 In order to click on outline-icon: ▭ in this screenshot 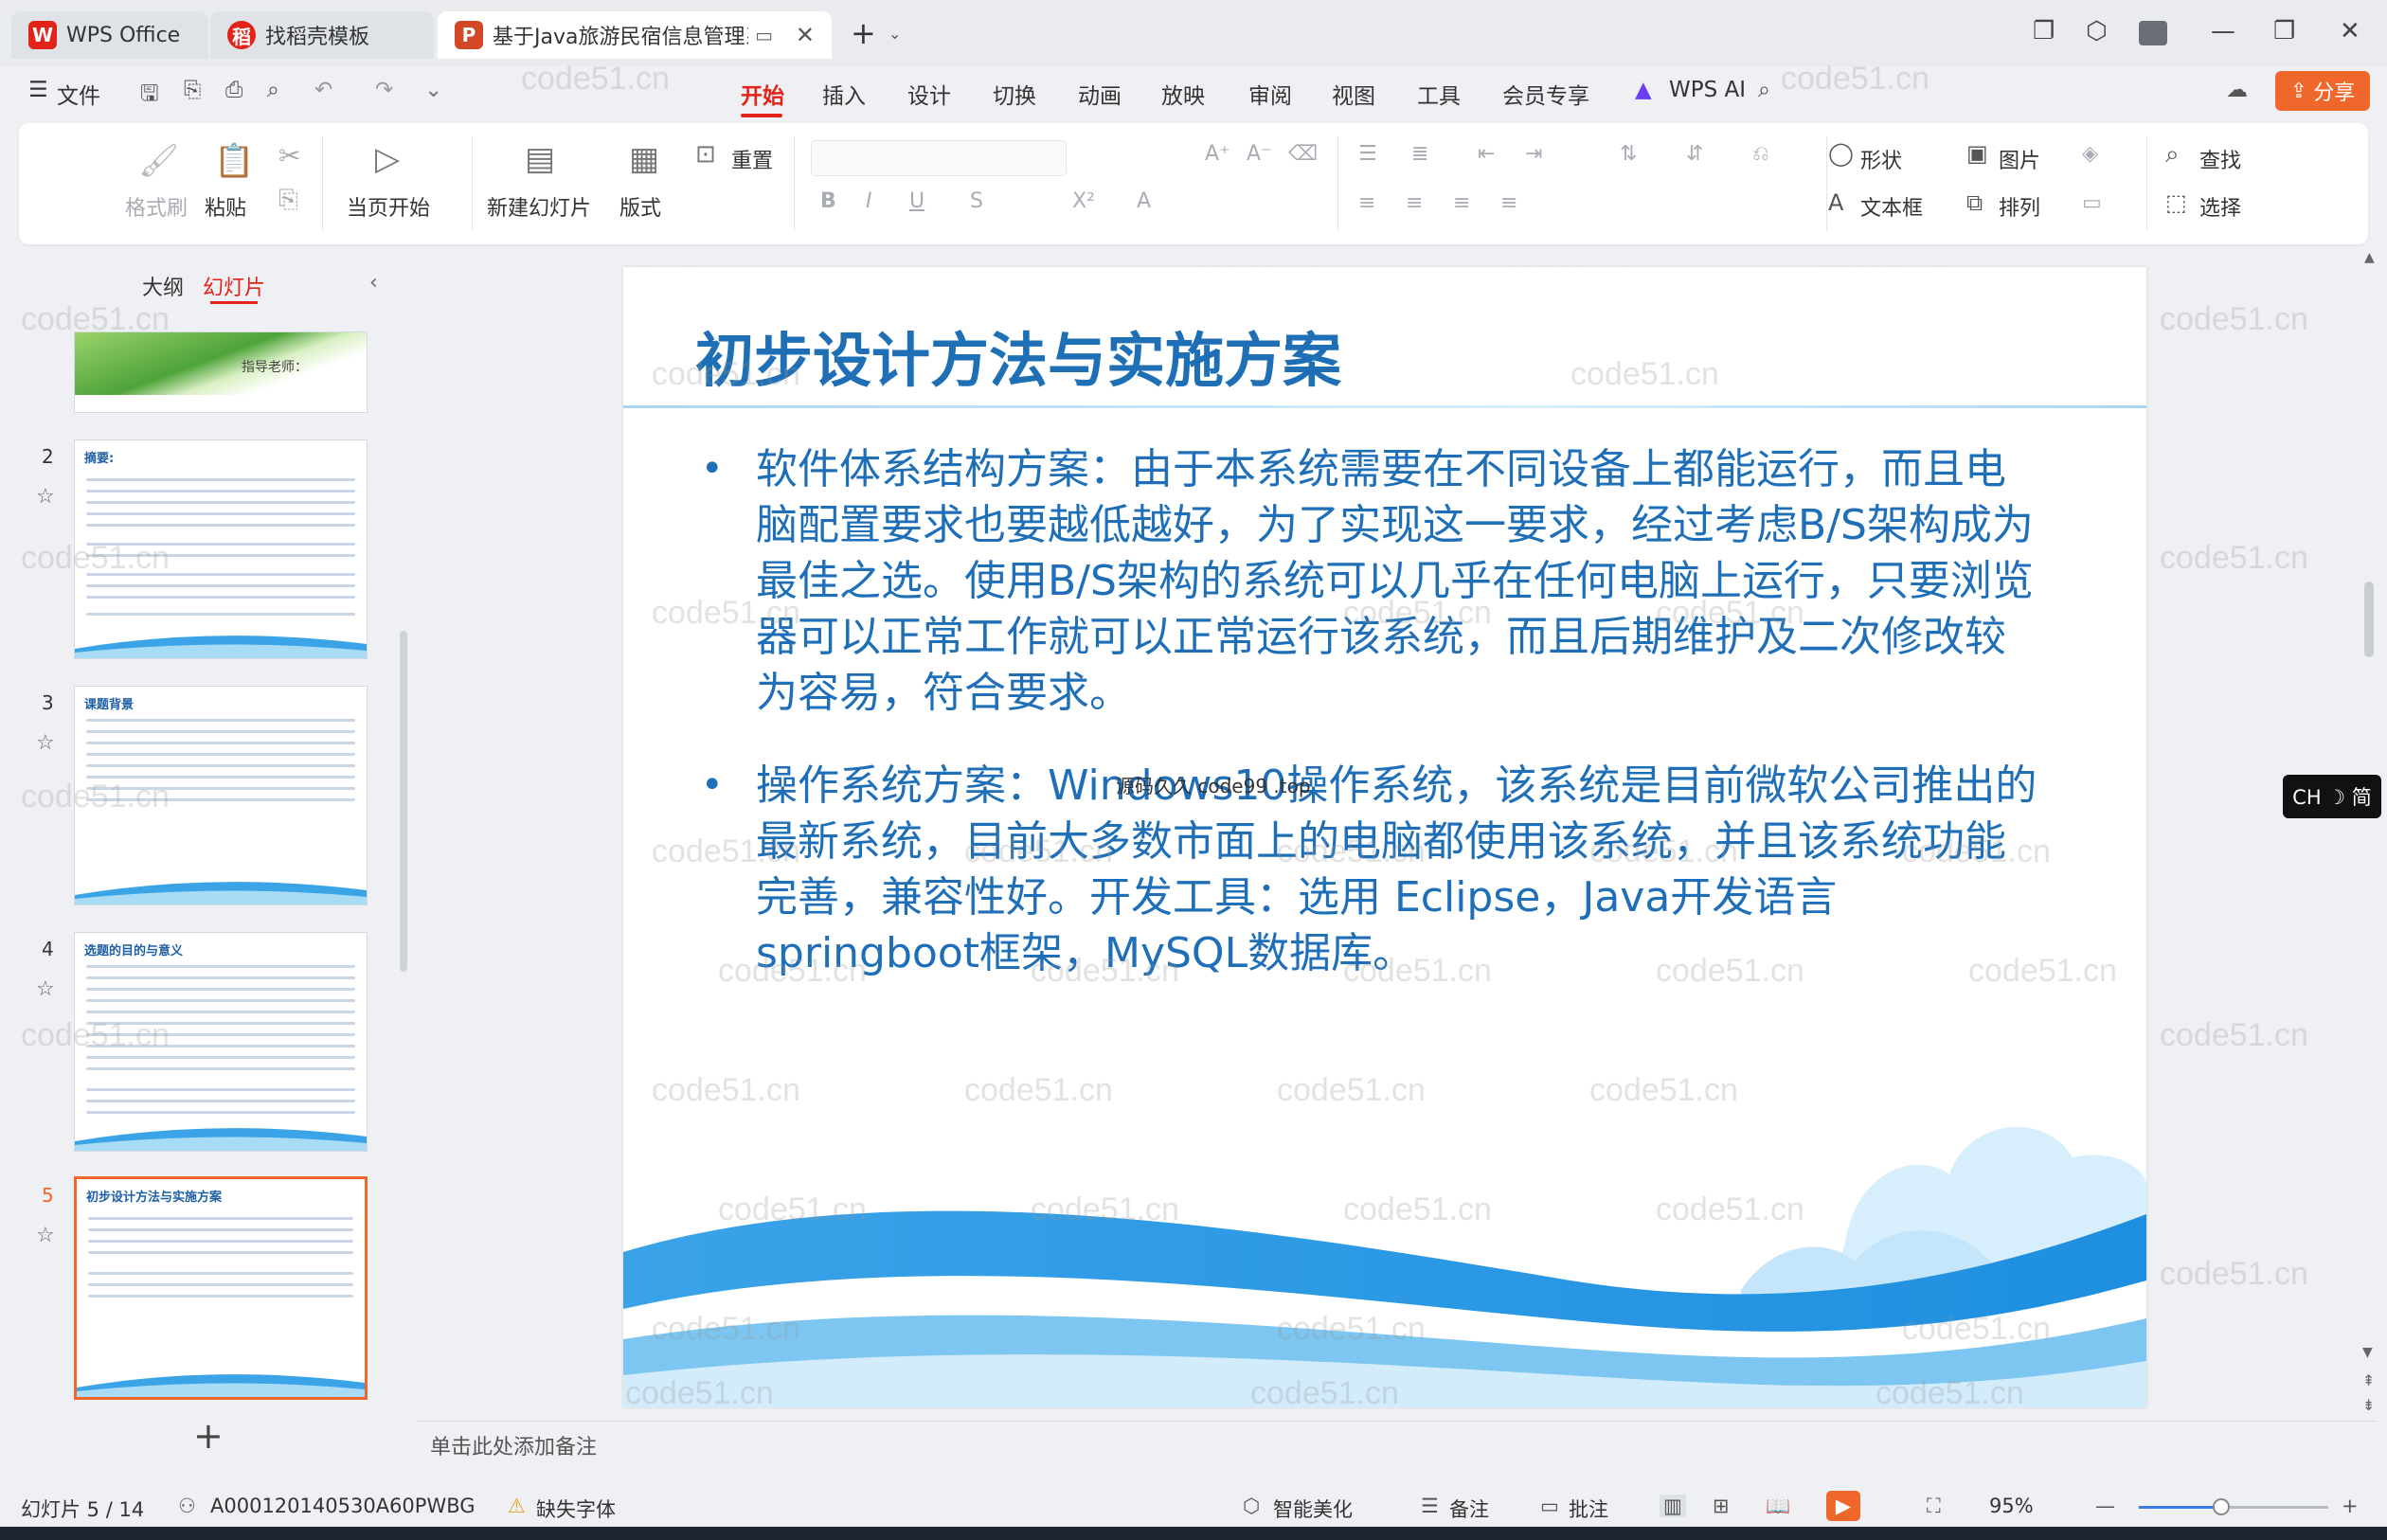, I will do `click(2092, 203)`.